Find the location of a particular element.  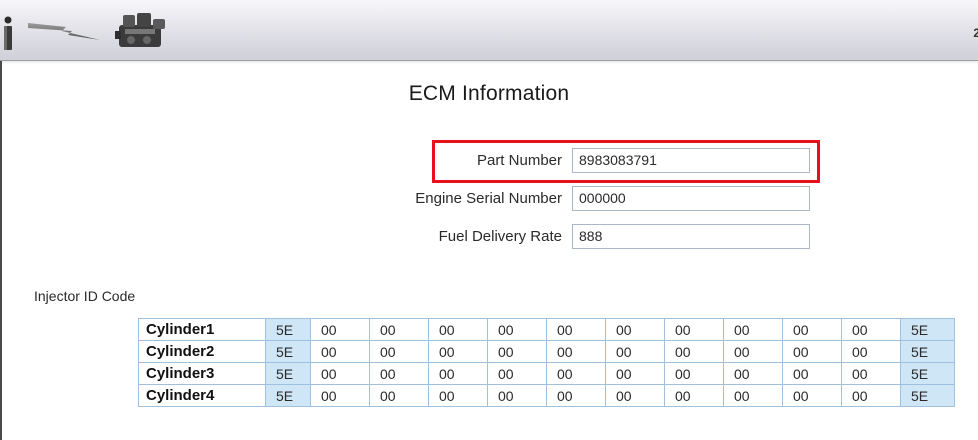

info-icon is located at coordinates (10, 36).